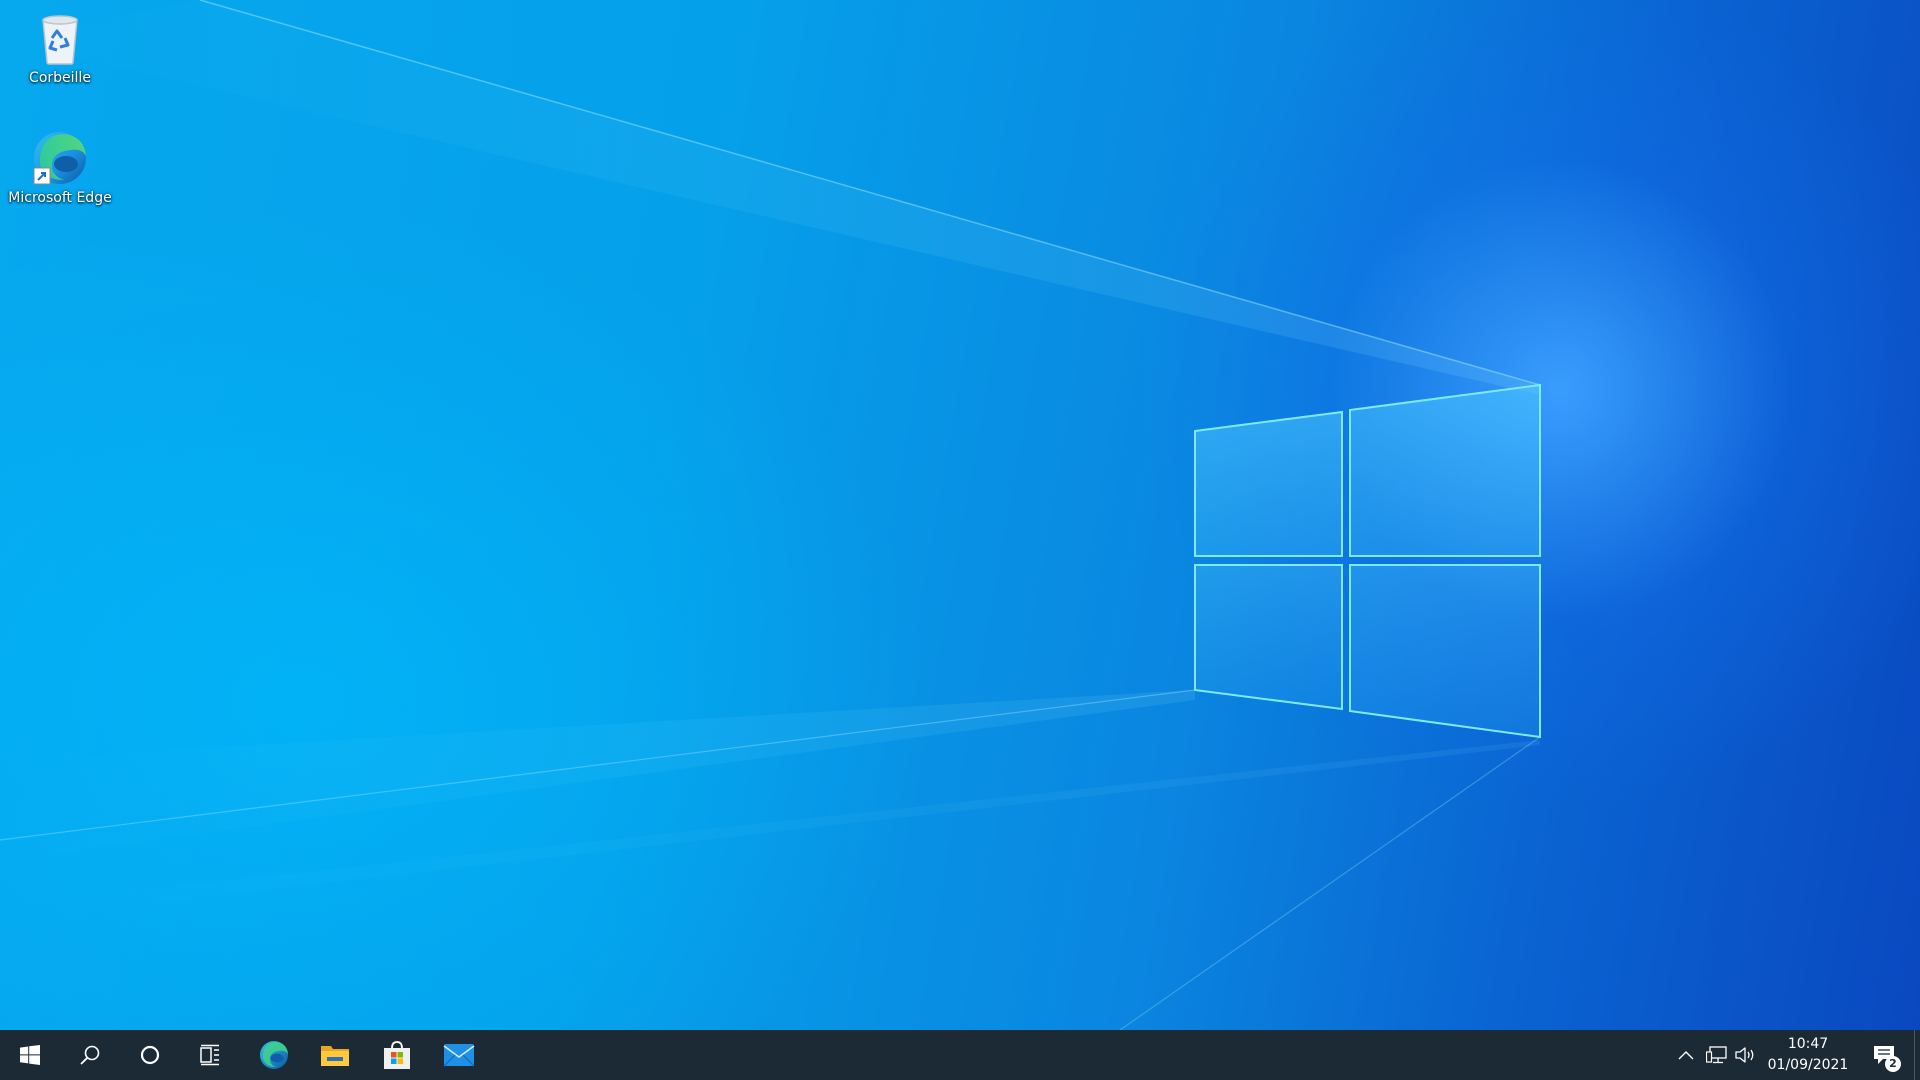 This screenshot has height=1080, width=1920. Describe the element at coordinates (1808, 1065) in the screenshot. I see `clock-date: 01/09/2021` at that location.